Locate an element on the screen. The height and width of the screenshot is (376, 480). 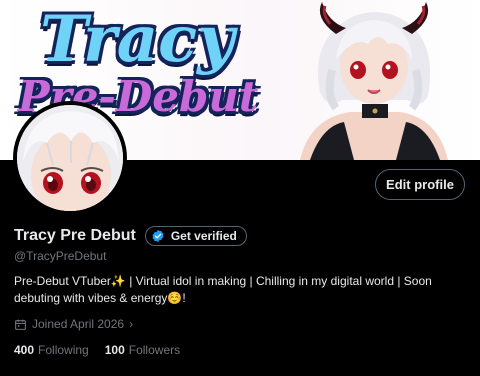
following-label: Following is located at coordinates (63, 350).